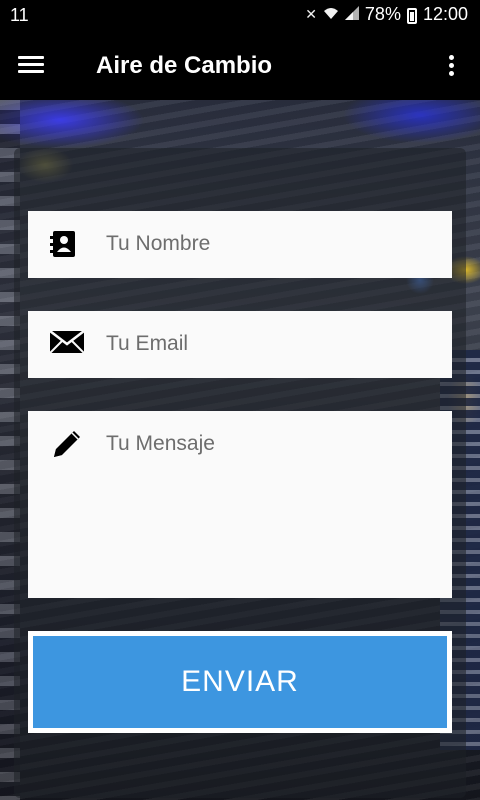  What do you see at coordinates (19, 15) in the screenshot?
I see `status-left-text: 11` at bounding box center [19, 15].